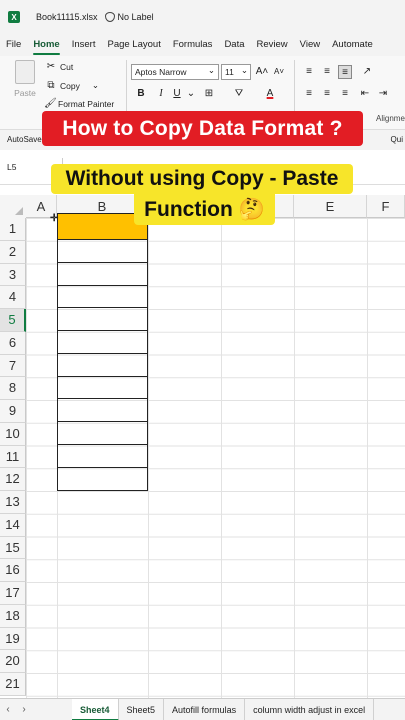 This screenshot has height=720, width=405. Describe the element at coordinates (46, 45) in the screenshot. I see `tab-home: Home` at that location.